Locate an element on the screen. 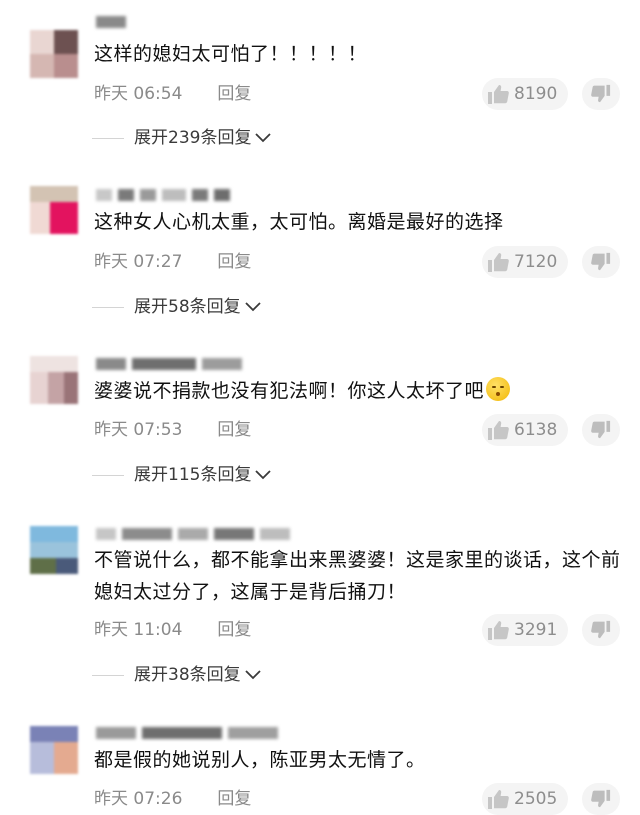  like-count: 3291 is located at coordinates (536, 630).